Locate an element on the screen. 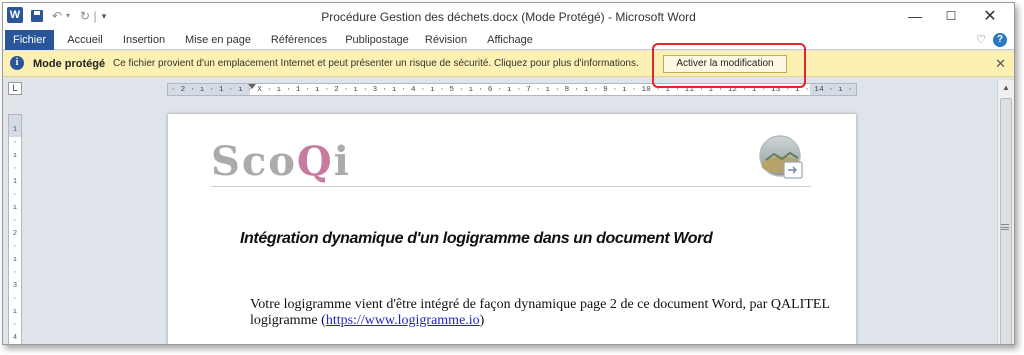 This screenshot has width=1024, height=355. minimize-button: — is located at coordinates (915, 16).